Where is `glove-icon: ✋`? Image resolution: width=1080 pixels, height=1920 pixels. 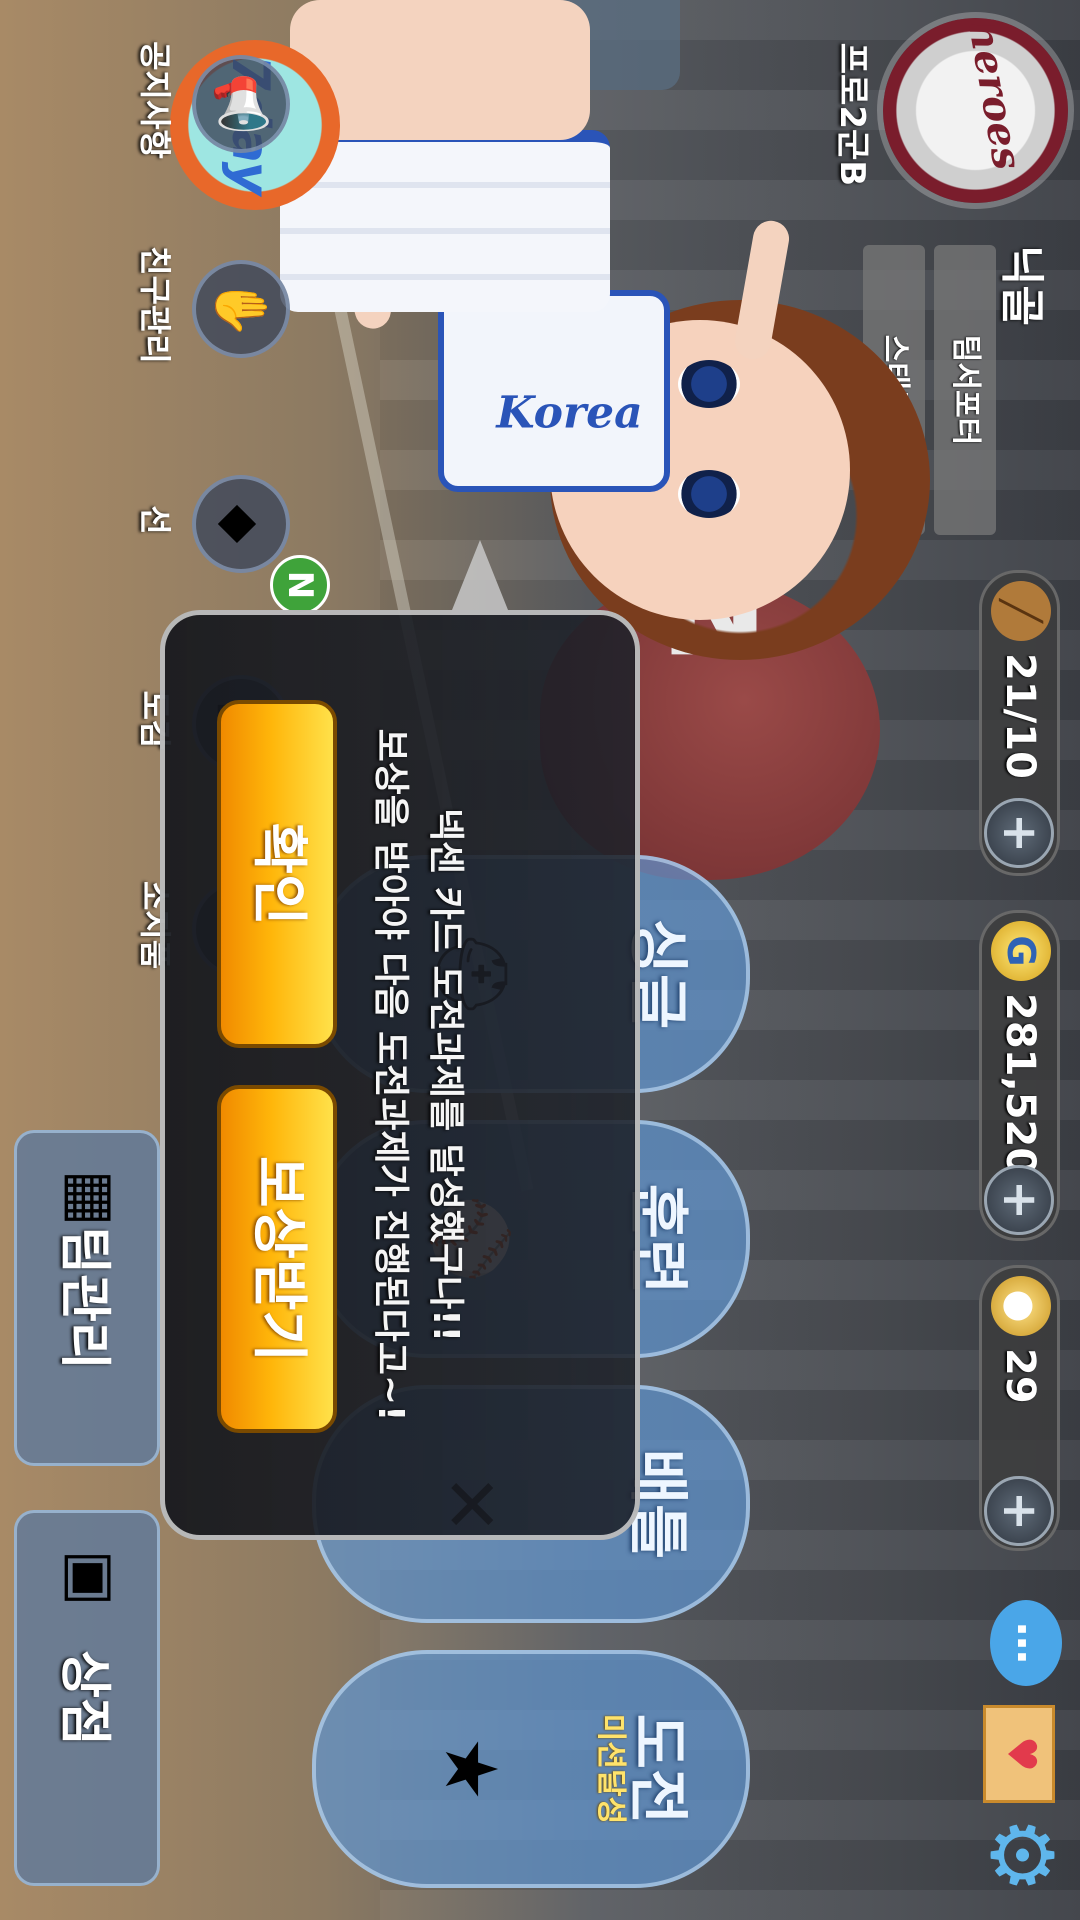
glove-icon: ✋ is located at coordinates (241, 309).